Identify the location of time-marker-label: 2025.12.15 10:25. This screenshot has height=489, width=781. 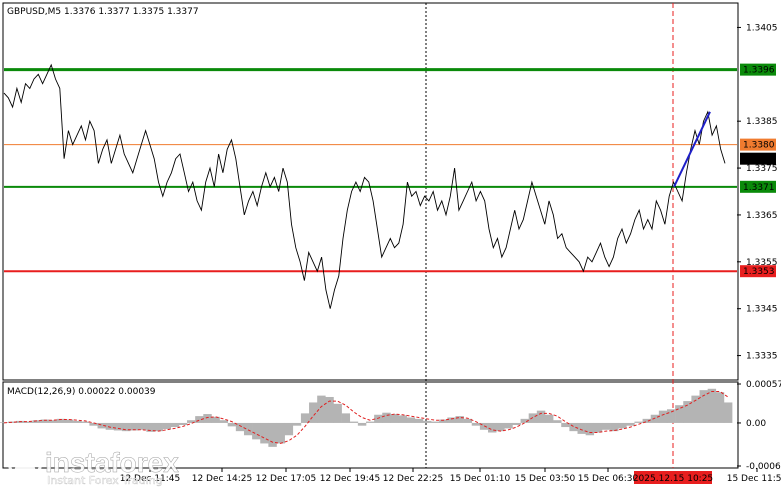
(673, 477).